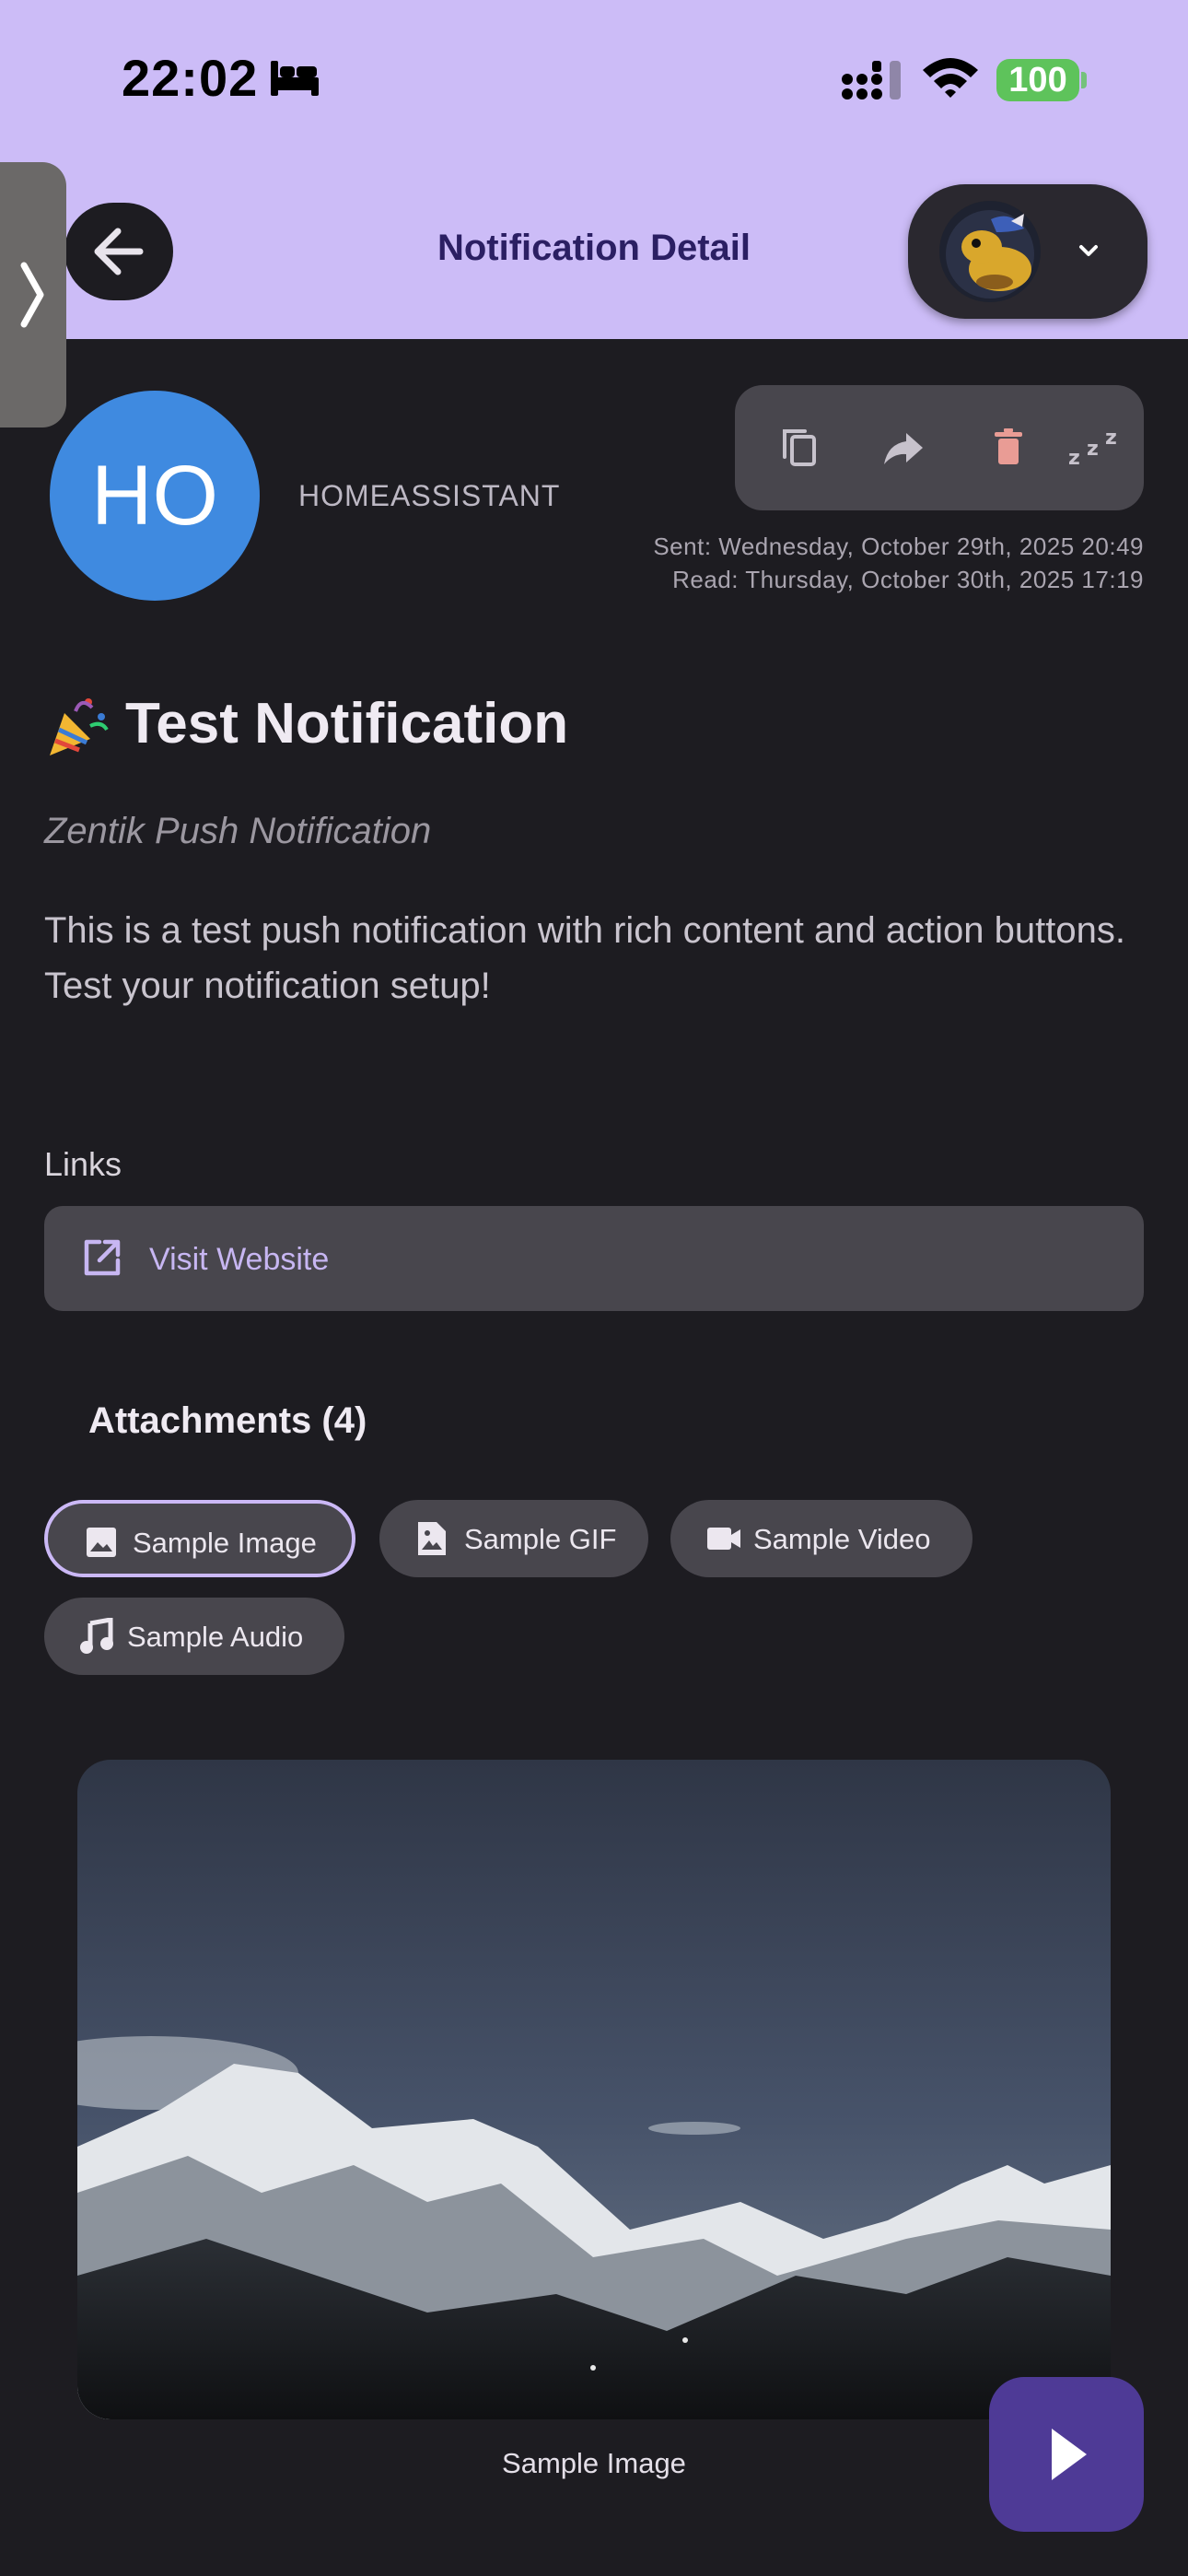  I want to click on sender-name: HOMEASSISTANT, so click(429, 495).